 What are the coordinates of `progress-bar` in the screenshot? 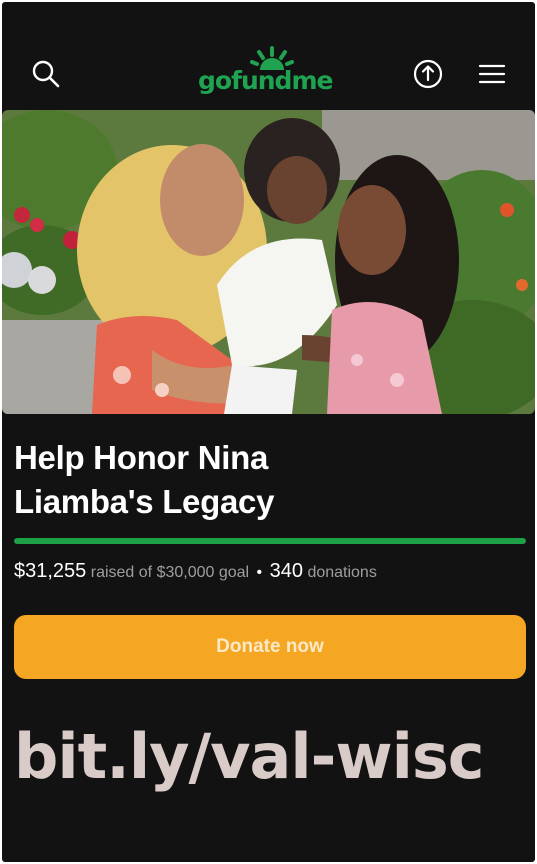 It's located at (270, 541).